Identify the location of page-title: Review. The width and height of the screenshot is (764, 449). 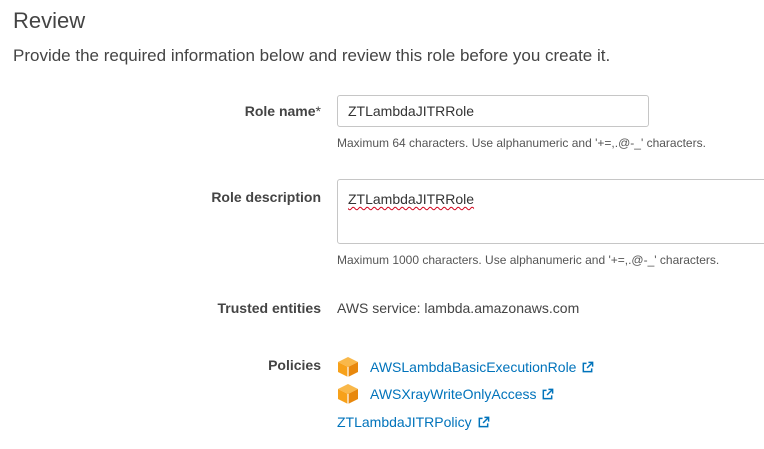
(49, 20).